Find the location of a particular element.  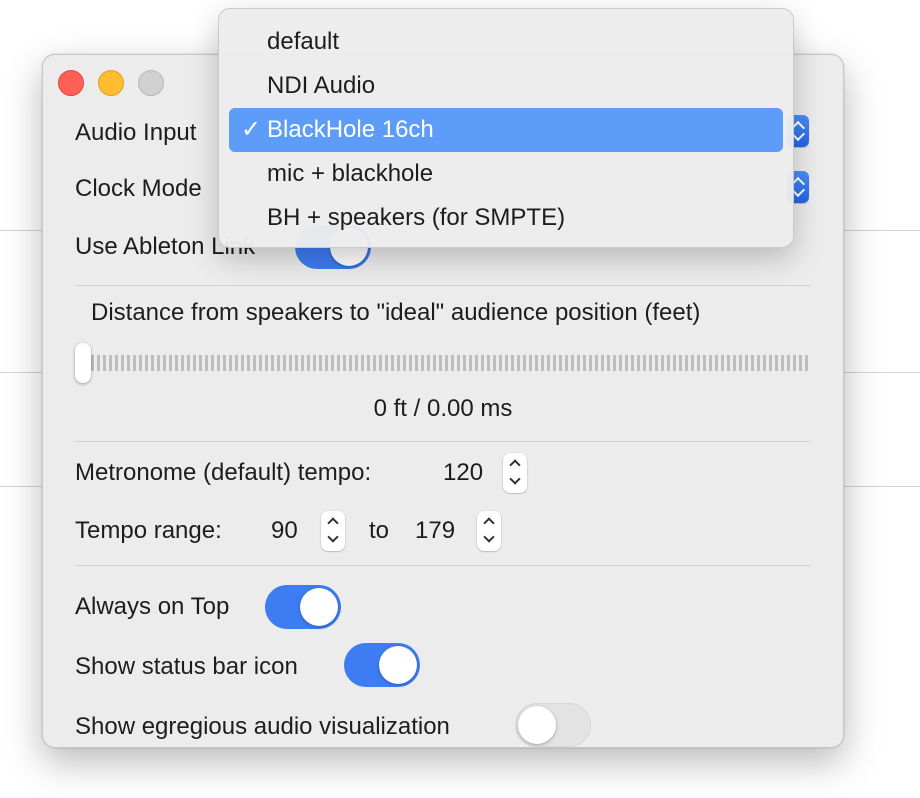

status-bar-icon-toggle is located at coordinates (382, 665).